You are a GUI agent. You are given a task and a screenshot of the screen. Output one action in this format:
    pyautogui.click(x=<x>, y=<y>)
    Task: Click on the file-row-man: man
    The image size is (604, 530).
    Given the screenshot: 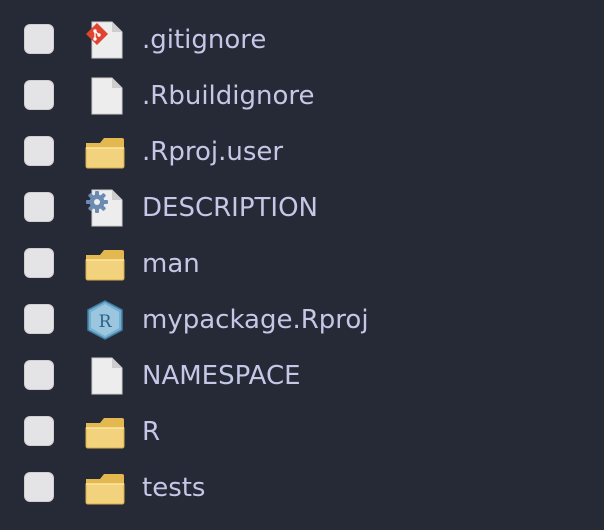 What is the action you would take?
    pyautogui.click(x=302, y=264)
    